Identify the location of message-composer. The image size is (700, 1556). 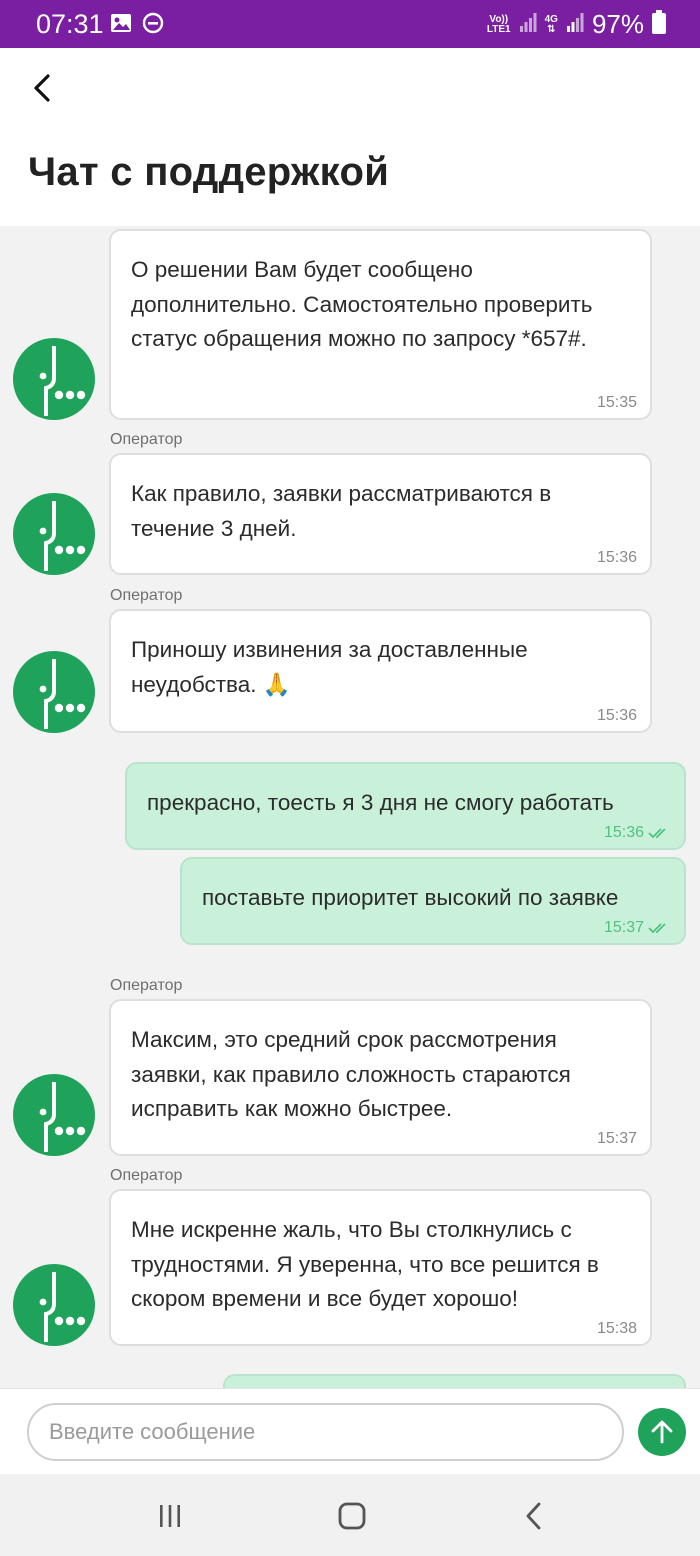
(350, 1431).